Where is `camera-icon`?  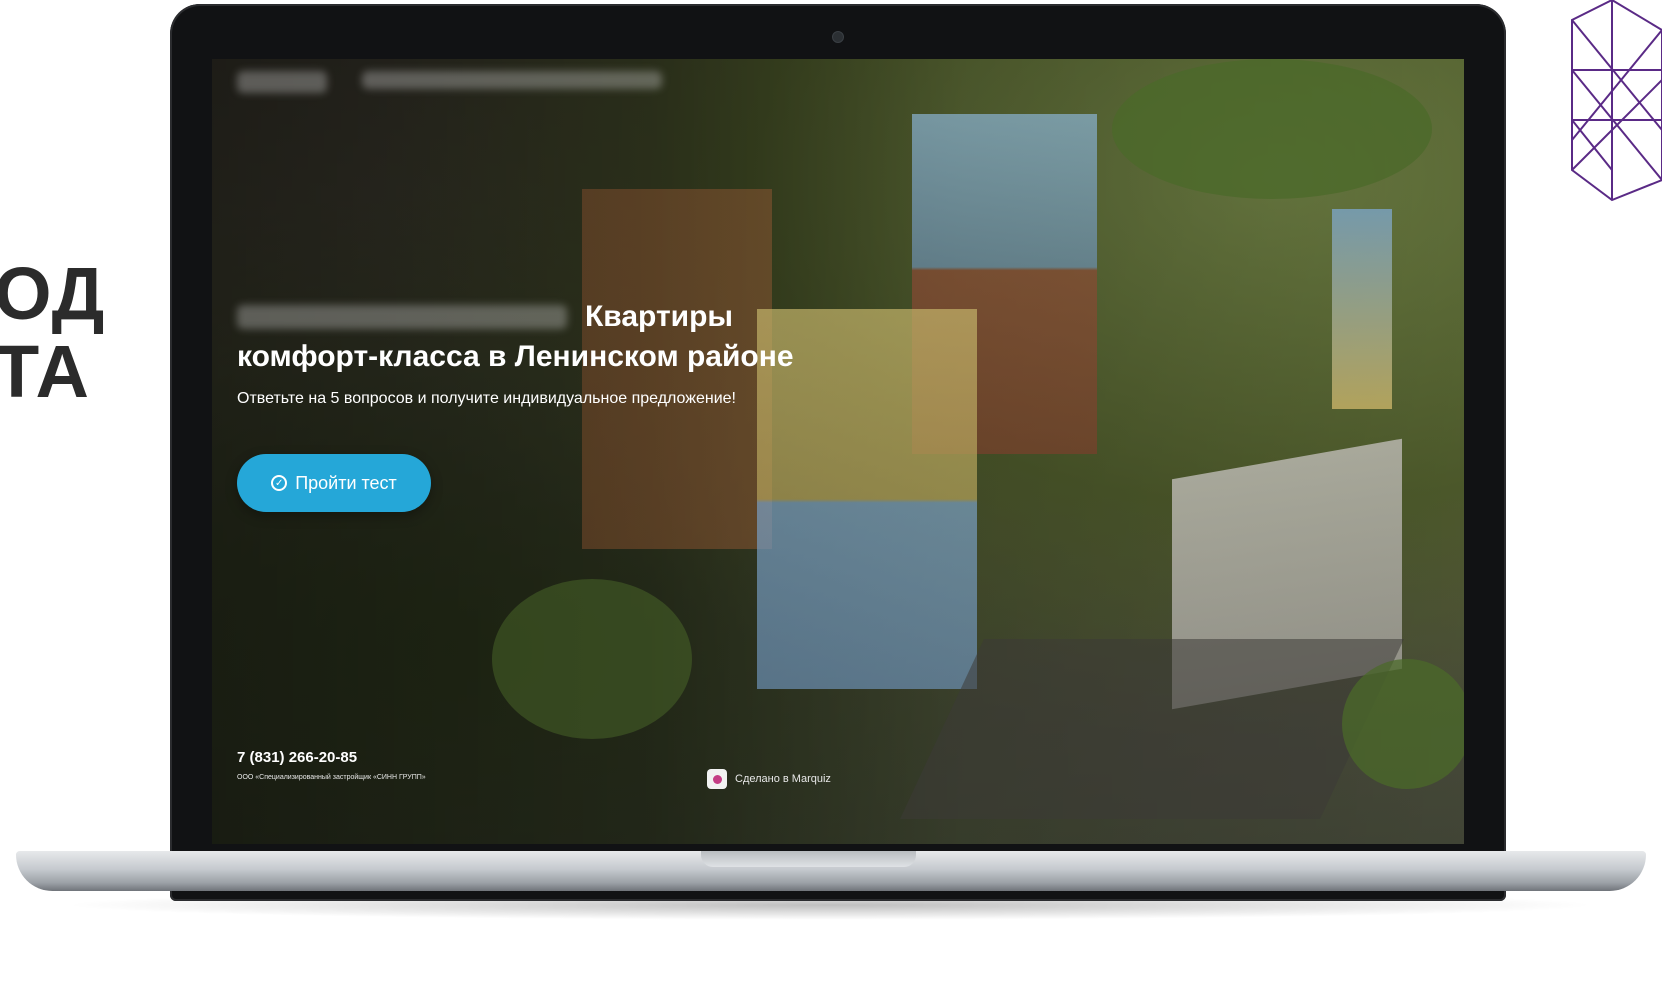 camera-icon is located at coordinates (838, 37).